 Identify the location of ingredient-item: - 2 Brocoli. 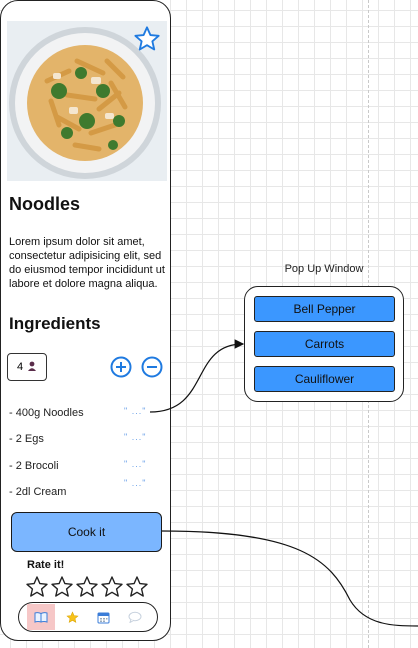
(34, 466).